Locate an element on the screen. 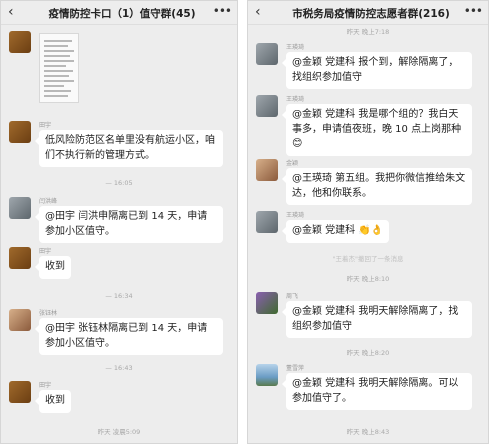 The height and width of the screenshot is (444, 489). timestamp: — 16:05 is located at coordinates (119, 183).